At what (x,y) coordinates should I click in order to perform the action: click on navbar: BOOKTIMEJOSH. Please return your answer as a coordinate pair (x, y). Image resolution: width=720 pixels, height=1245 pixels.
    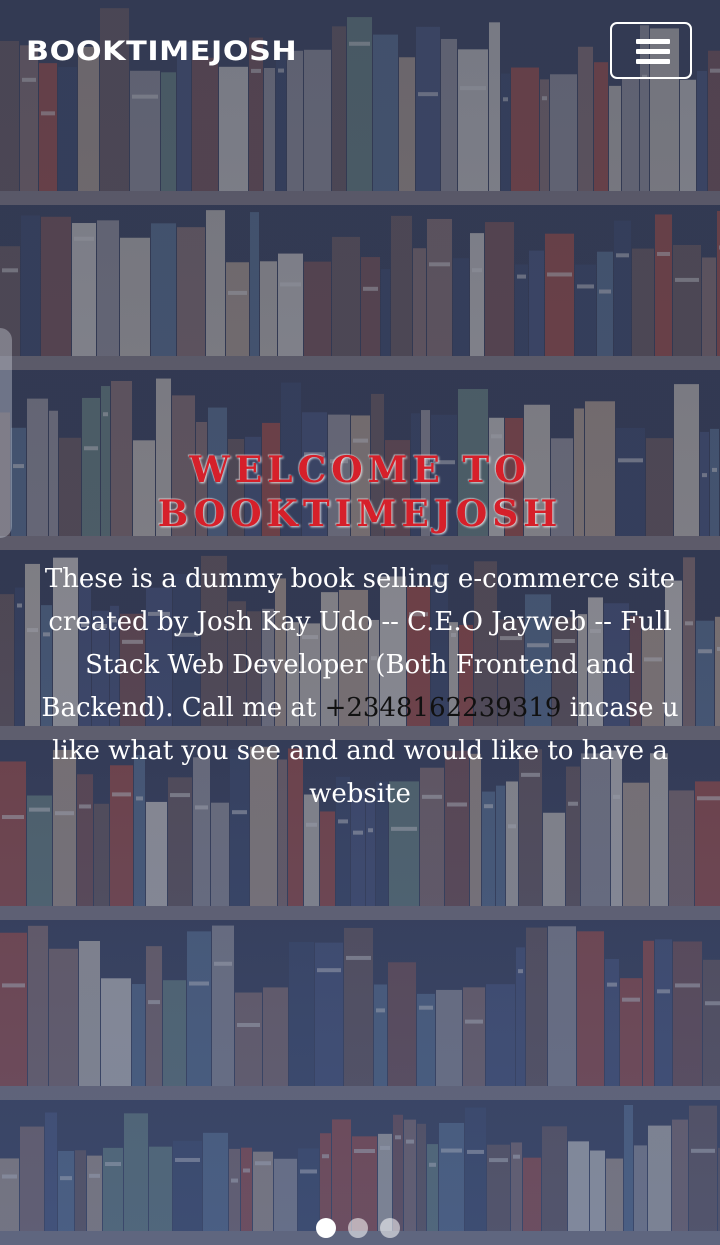
    Looking at the image, I should click on (360, 52).